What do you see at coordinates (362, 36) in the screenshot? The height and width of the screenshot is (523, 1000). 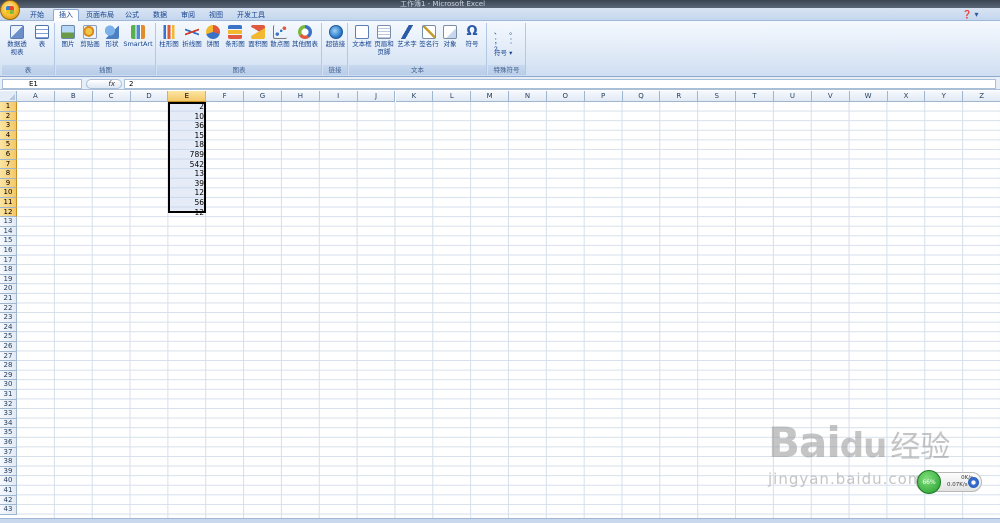 I see `textbox-button: 文本框` at bounding box center [362, 36].